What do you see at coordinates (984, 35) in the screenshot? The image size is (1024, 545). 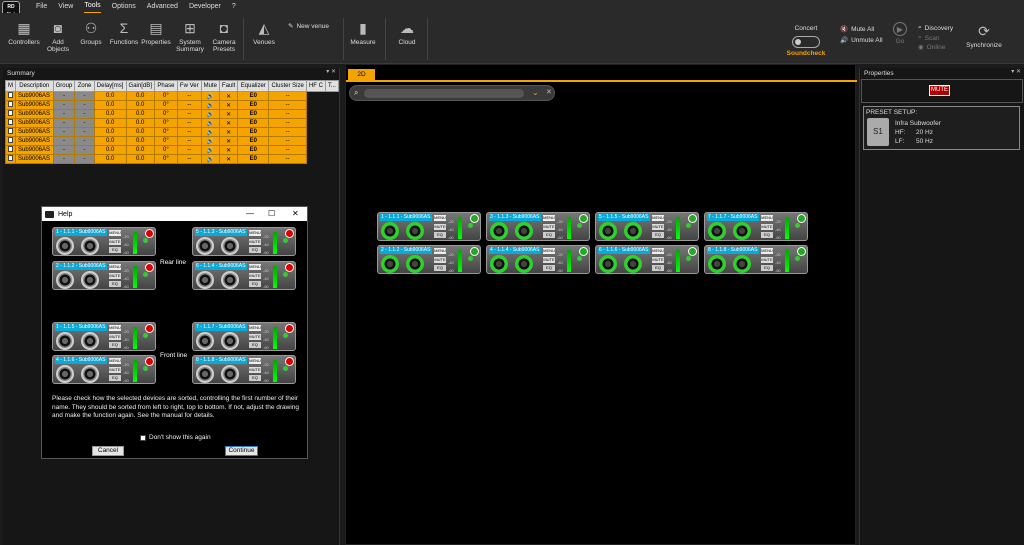 I see `synchronize-button: ⟳ Synchronize` at bounding box center [984, 35].